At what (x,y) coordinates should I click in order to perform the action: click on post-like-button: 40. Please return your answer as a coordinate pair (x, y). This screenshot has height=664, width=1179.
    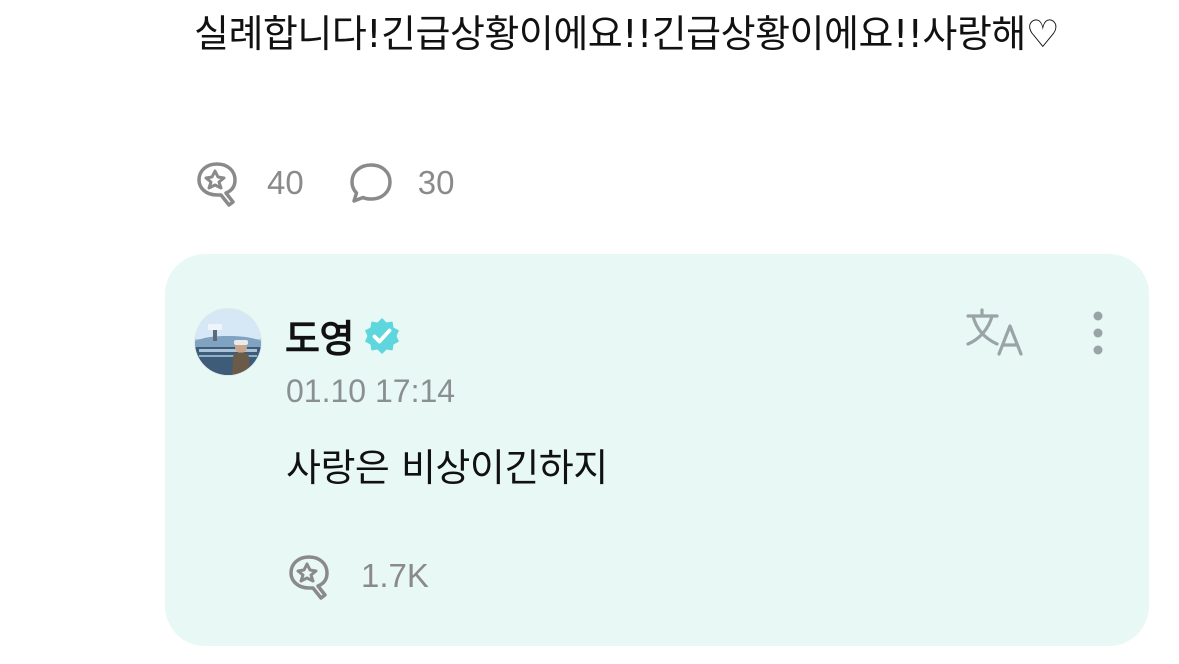
    Looking at the image, I should click on (248, 183).